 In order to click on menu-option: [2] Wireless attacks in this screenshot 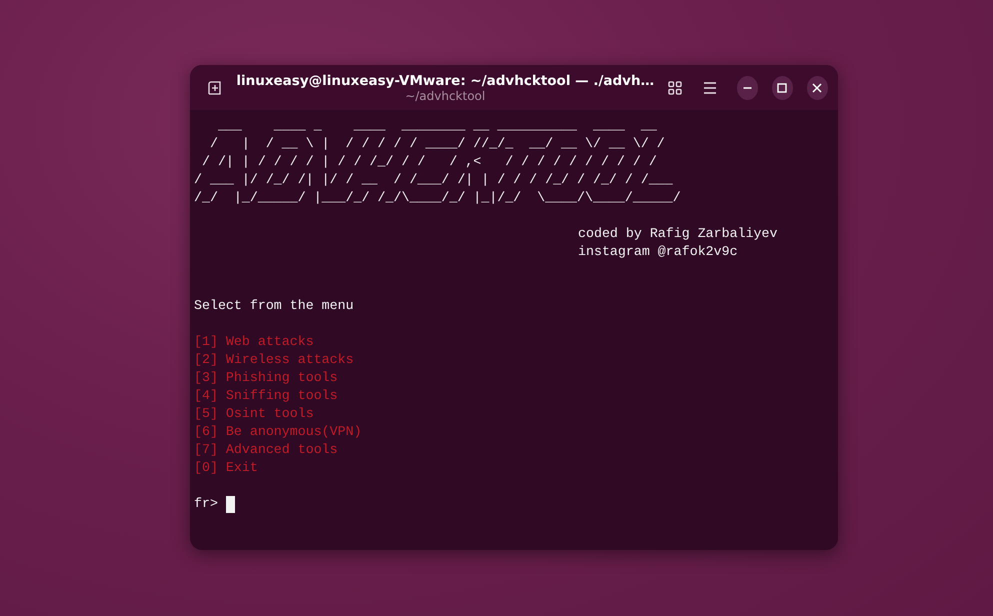, I will do `click(514, 360)`.